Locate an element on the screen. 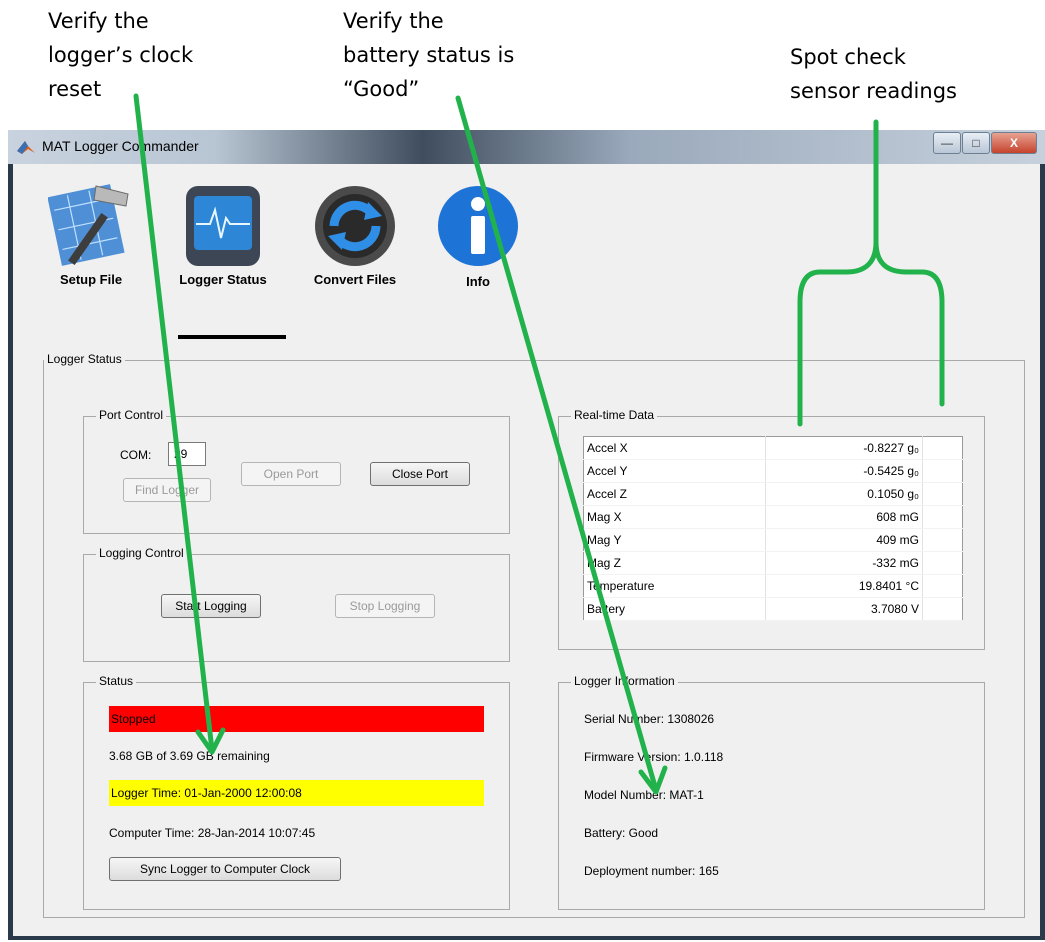 The image size is (1045, 942). window-controls: — □ X is located at coordinates (984, 143).